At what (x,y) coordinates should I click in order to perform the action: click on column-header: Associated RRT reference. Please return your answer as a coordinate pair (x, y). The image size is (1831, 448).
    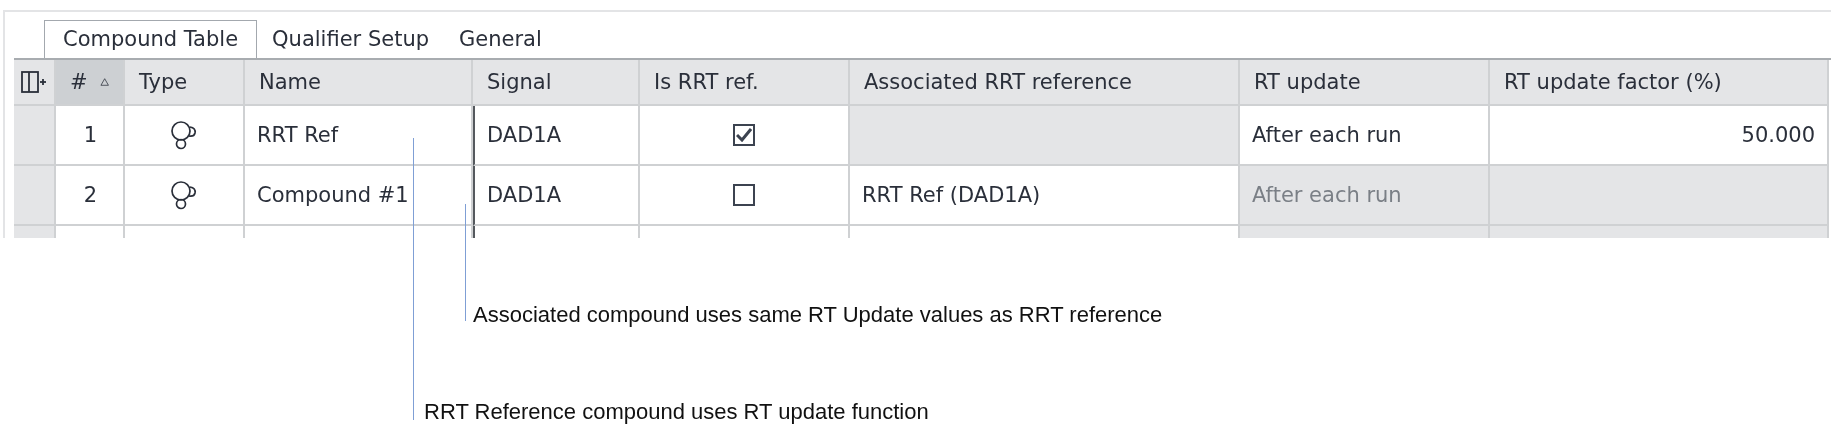
    Looking at the image, I should click on (1045, 83).